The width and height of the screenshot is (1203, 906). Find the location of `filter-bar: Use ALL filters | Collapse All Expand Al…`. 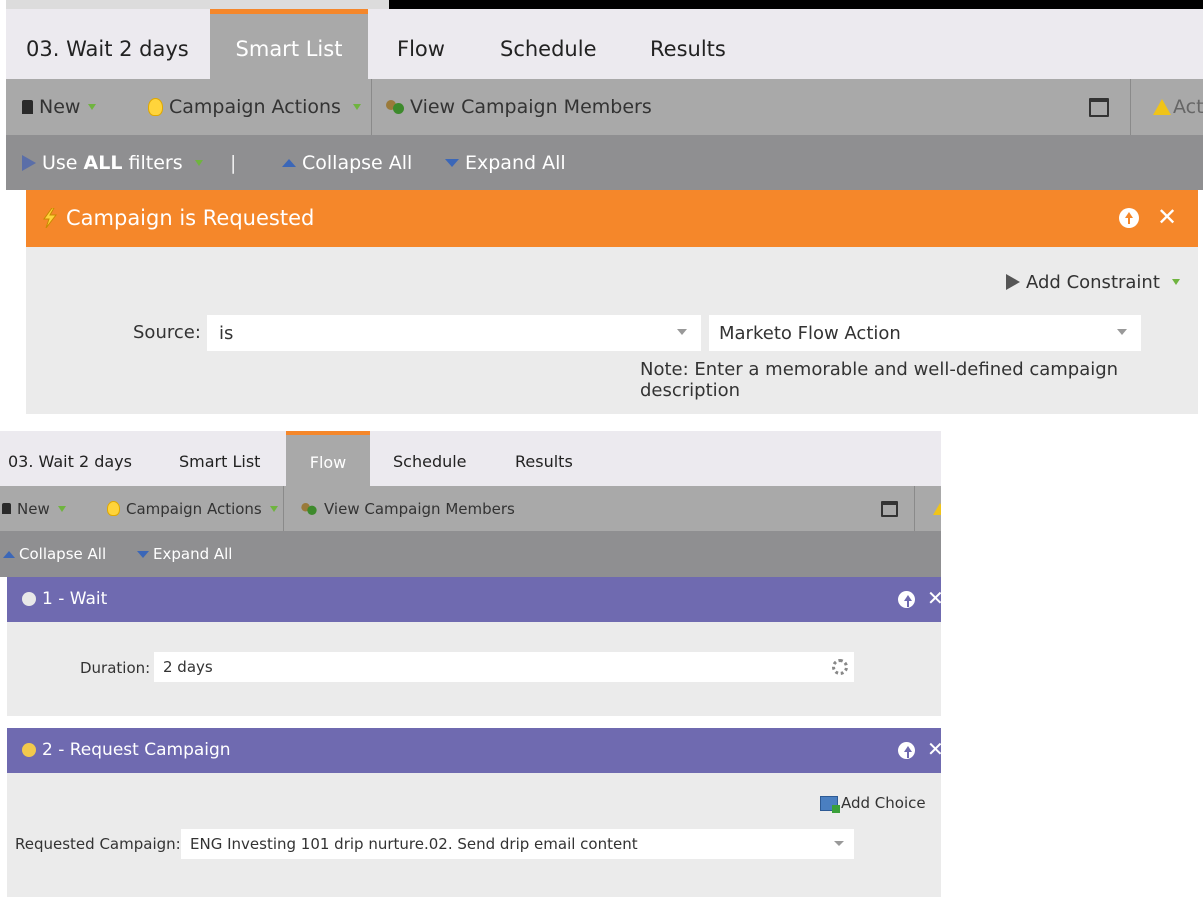

filter-bar: Use ALL filters | Collapse All Expand Al… is located at coordinates (604, 162).